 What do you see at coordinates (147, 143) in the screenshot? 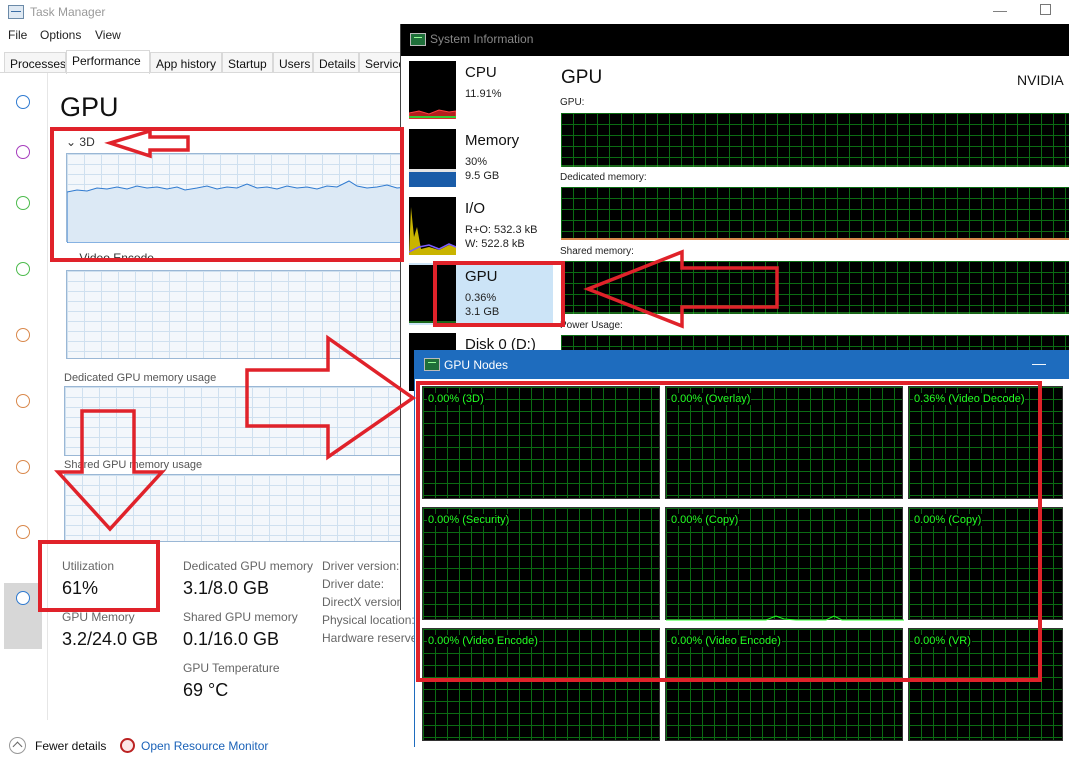
I see `arrow-left-3d` at bounding box center [147, 143].